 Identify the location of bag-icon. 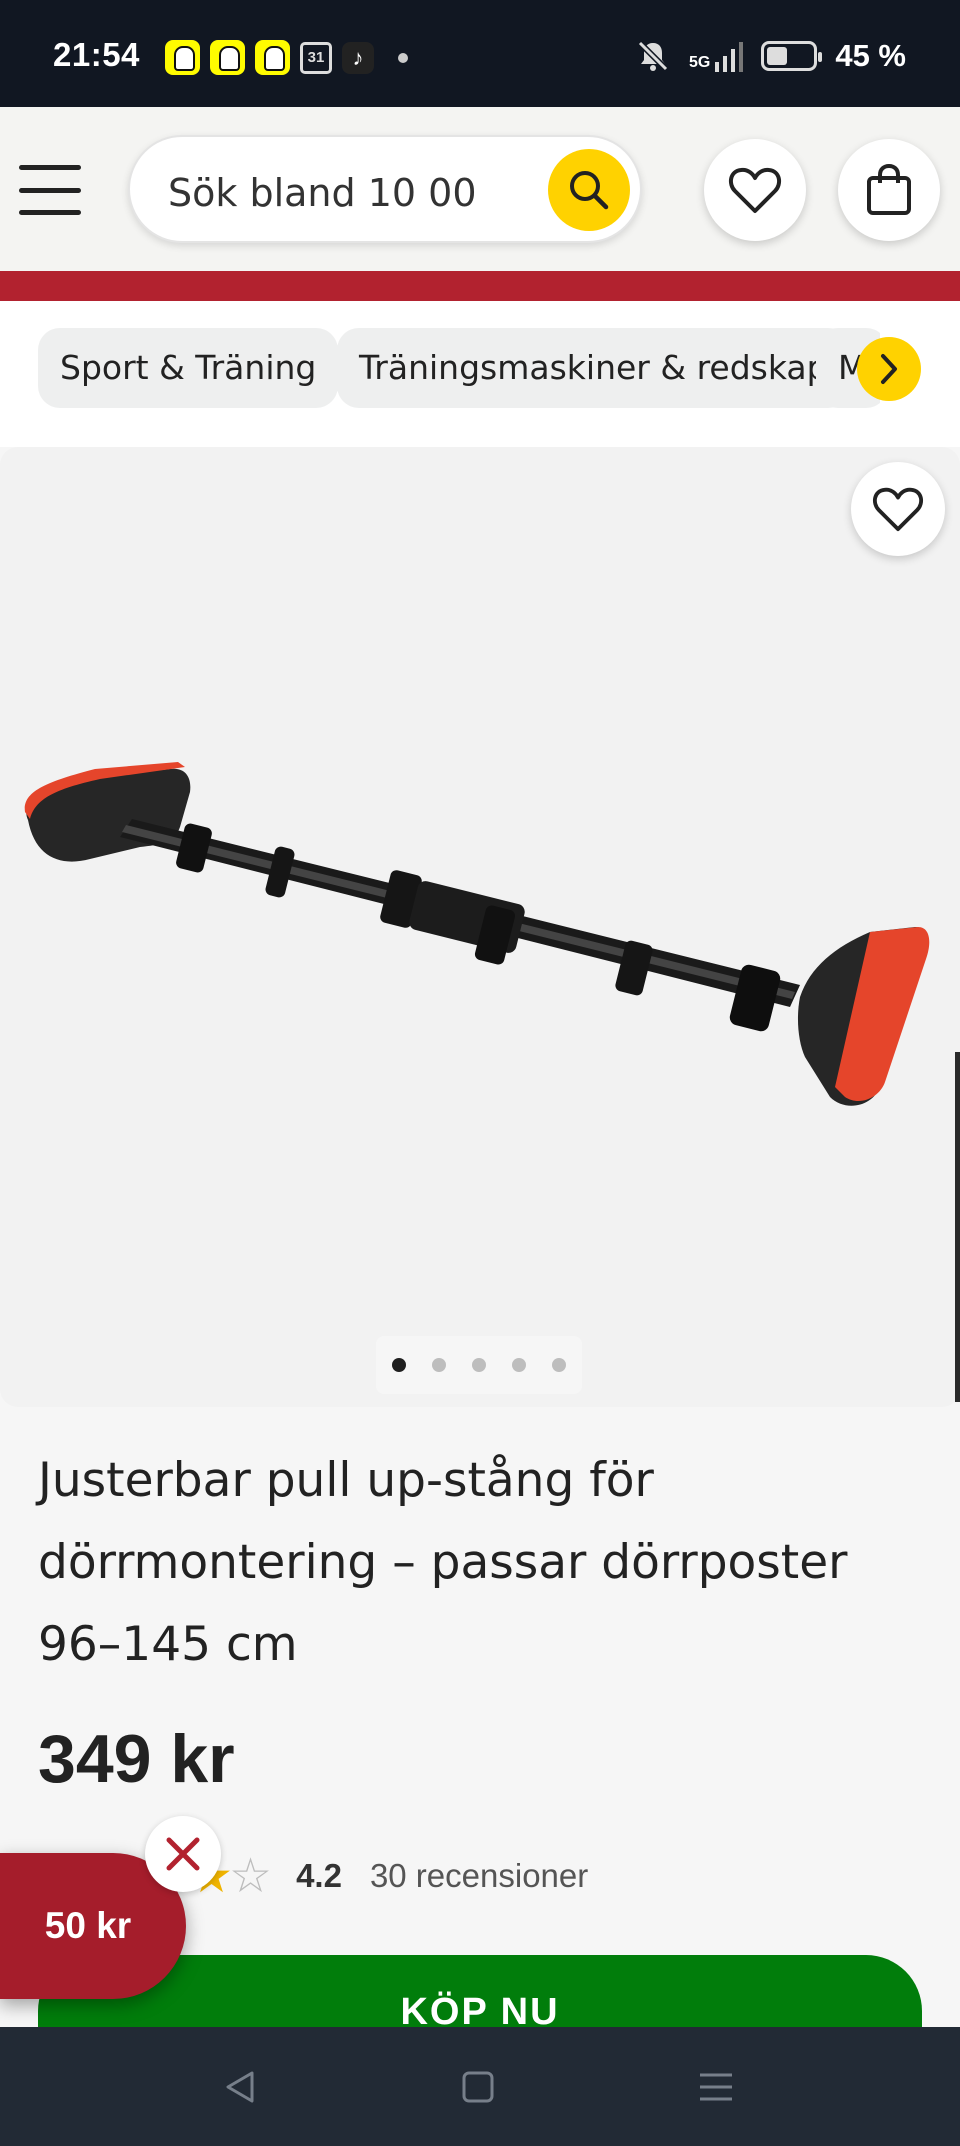
(889, 189).